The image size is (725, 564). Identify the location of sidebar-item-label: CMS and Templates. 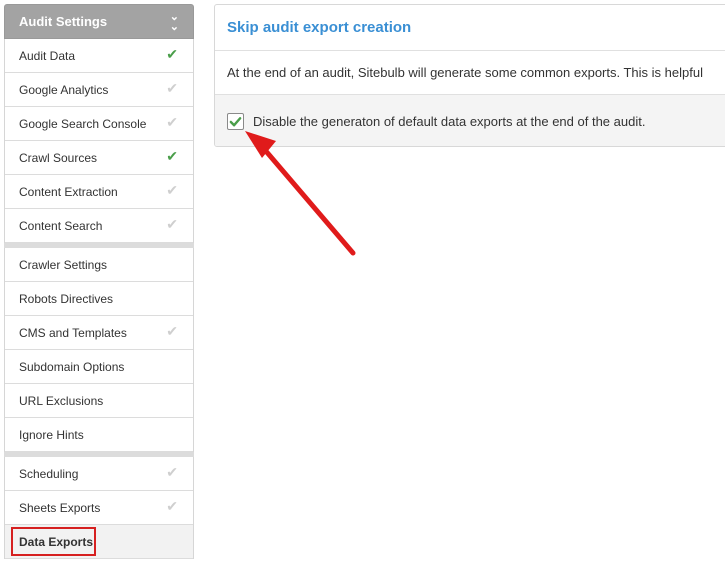
(73, 332).